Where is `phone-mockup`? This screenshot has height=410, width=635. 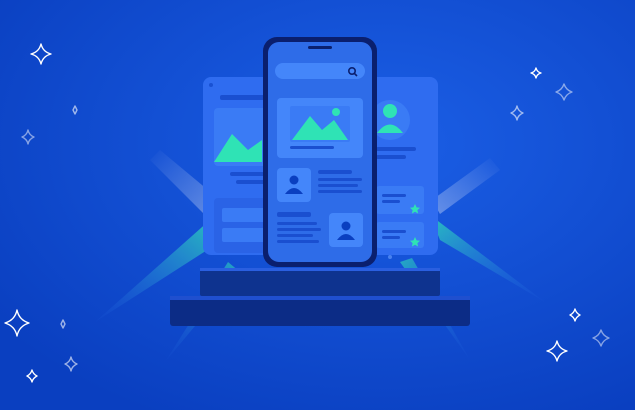
phone-mockup is located at coordinates (320, 152).